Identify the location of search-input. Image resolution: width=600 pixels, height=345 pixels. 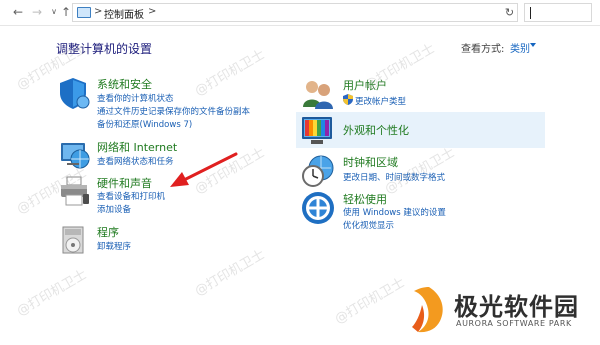
(558, 12).